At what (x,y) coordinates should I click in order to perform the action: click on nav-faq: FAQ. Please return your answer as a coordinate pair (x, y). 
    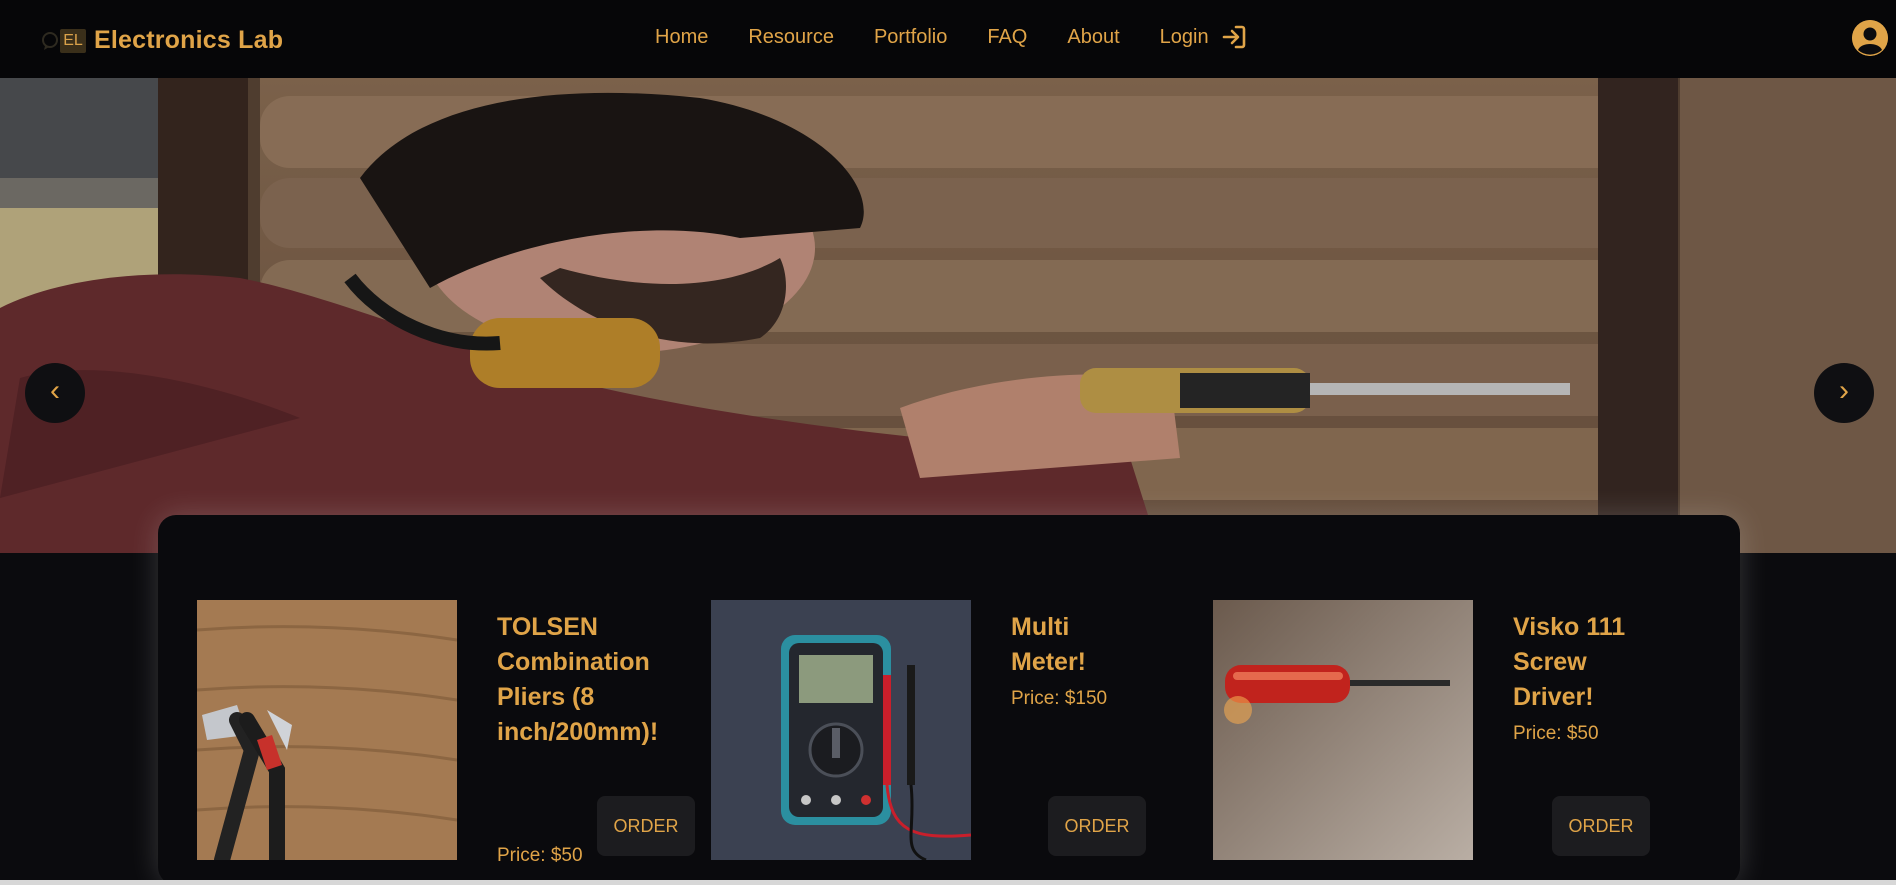
    Looking at the image, I should click on (1007, 37).